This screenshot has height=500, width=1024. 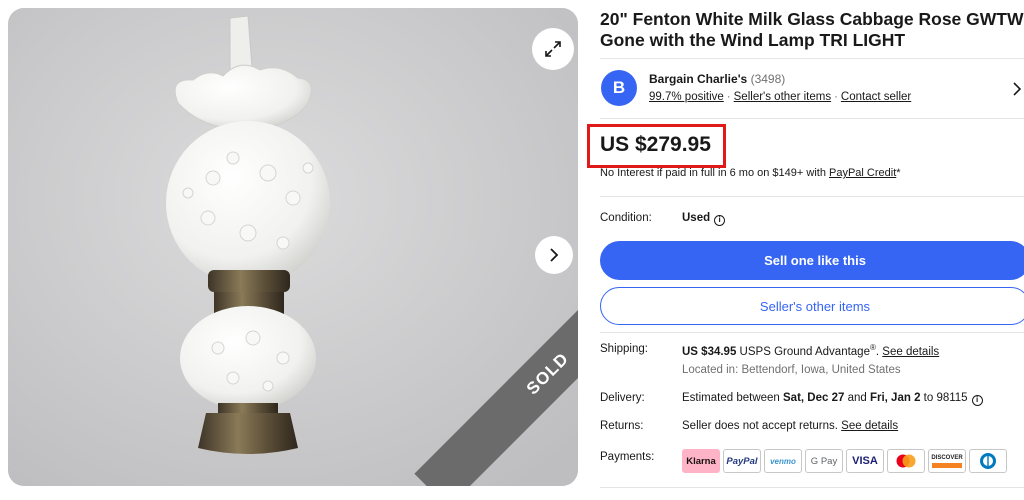 What do you see at coordinates (696, 218) in the screenshot?
I see `condition-value: Used` at bounding box center [696, 218].